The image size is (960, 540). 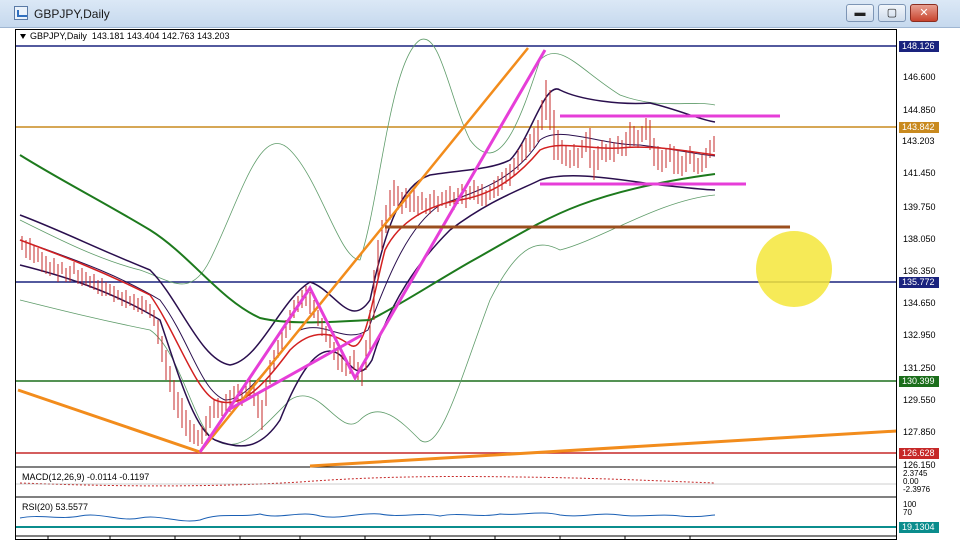 What do you see at coordinates (86, 477) in the screenshot?
I see `macd-label: MACD(12,26,9) -0.0114 -0.1197` at bounding box center [86, 477].